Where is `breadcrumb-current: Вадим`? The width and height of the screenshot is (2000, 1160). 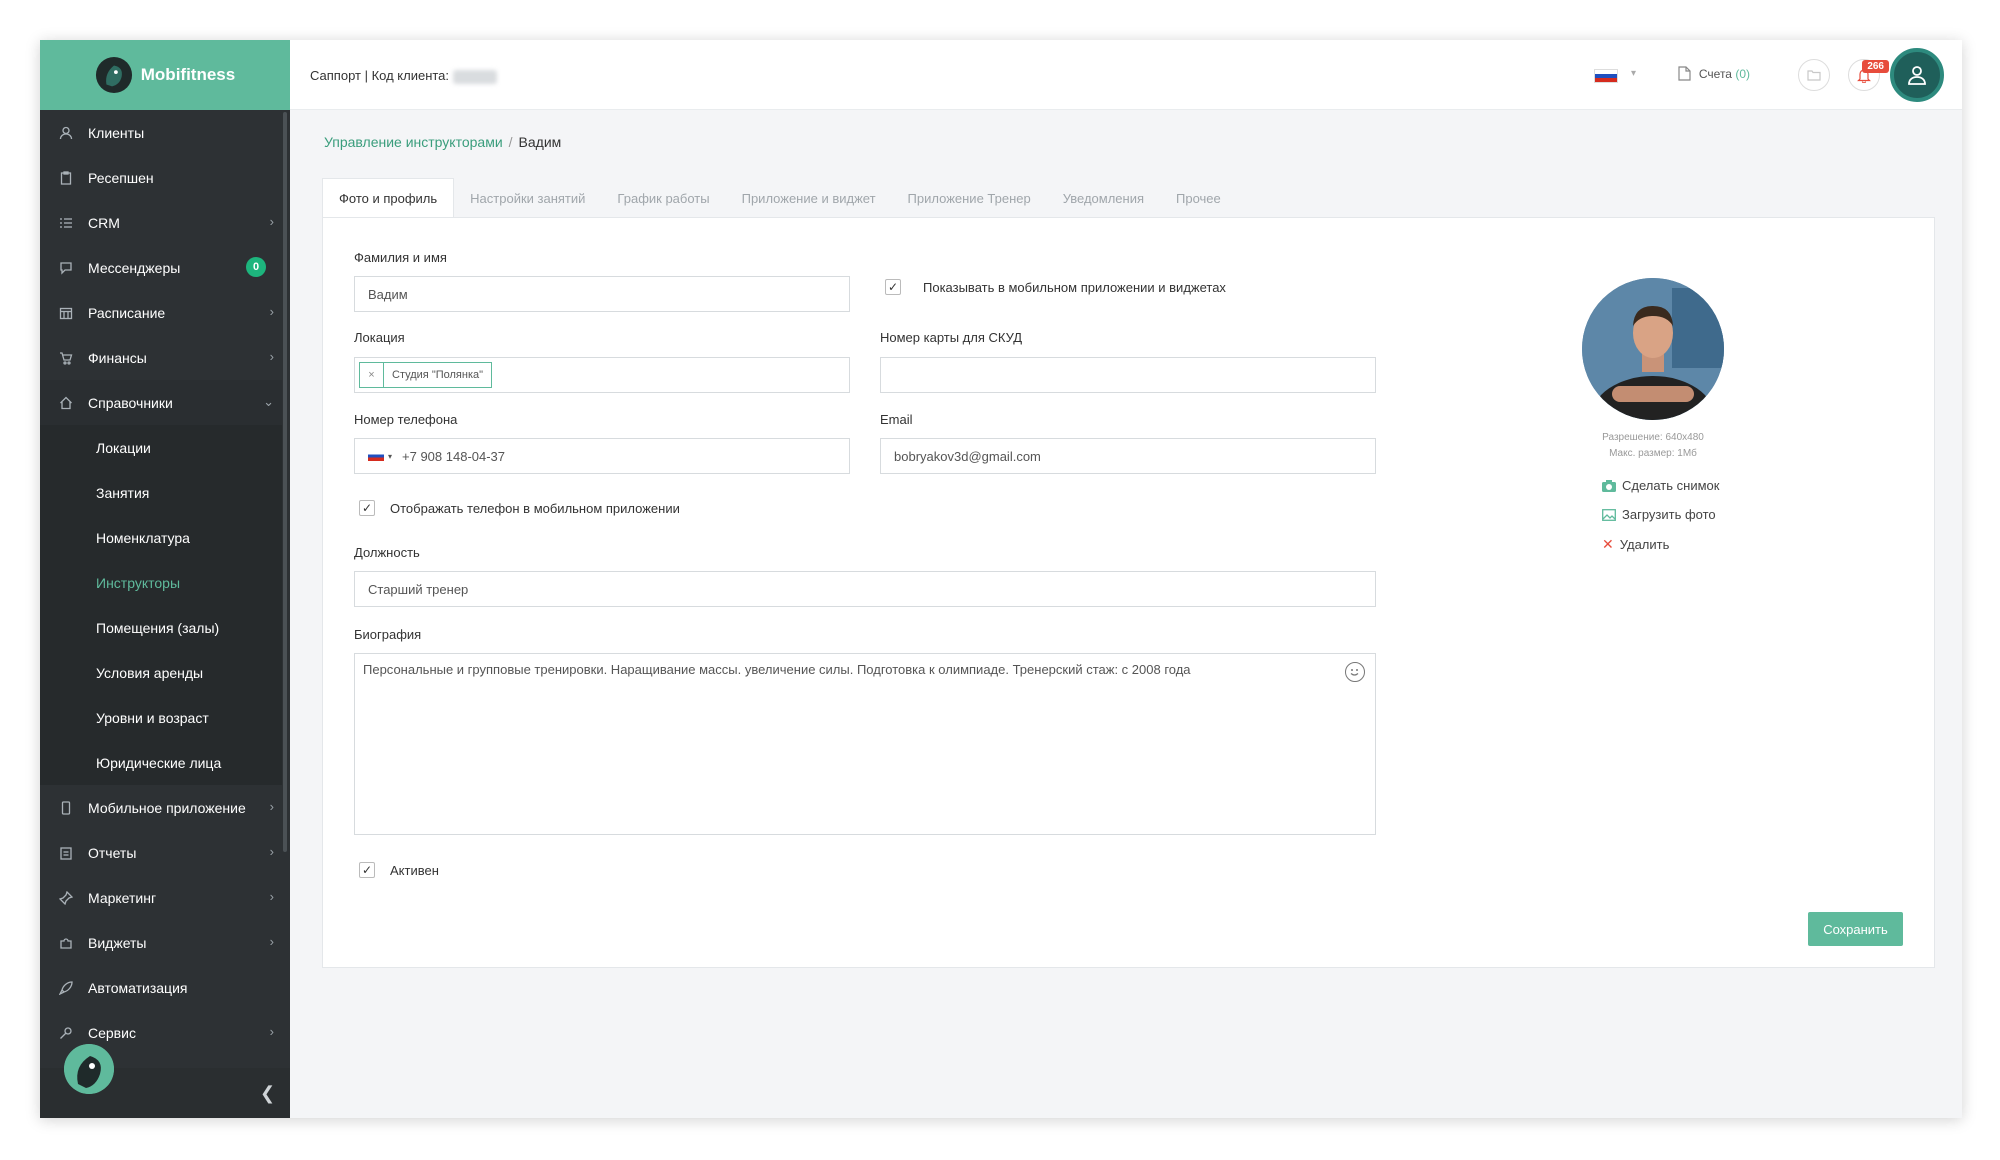
breadcrumb-current: Вадим is located at coordinates (540, 142).